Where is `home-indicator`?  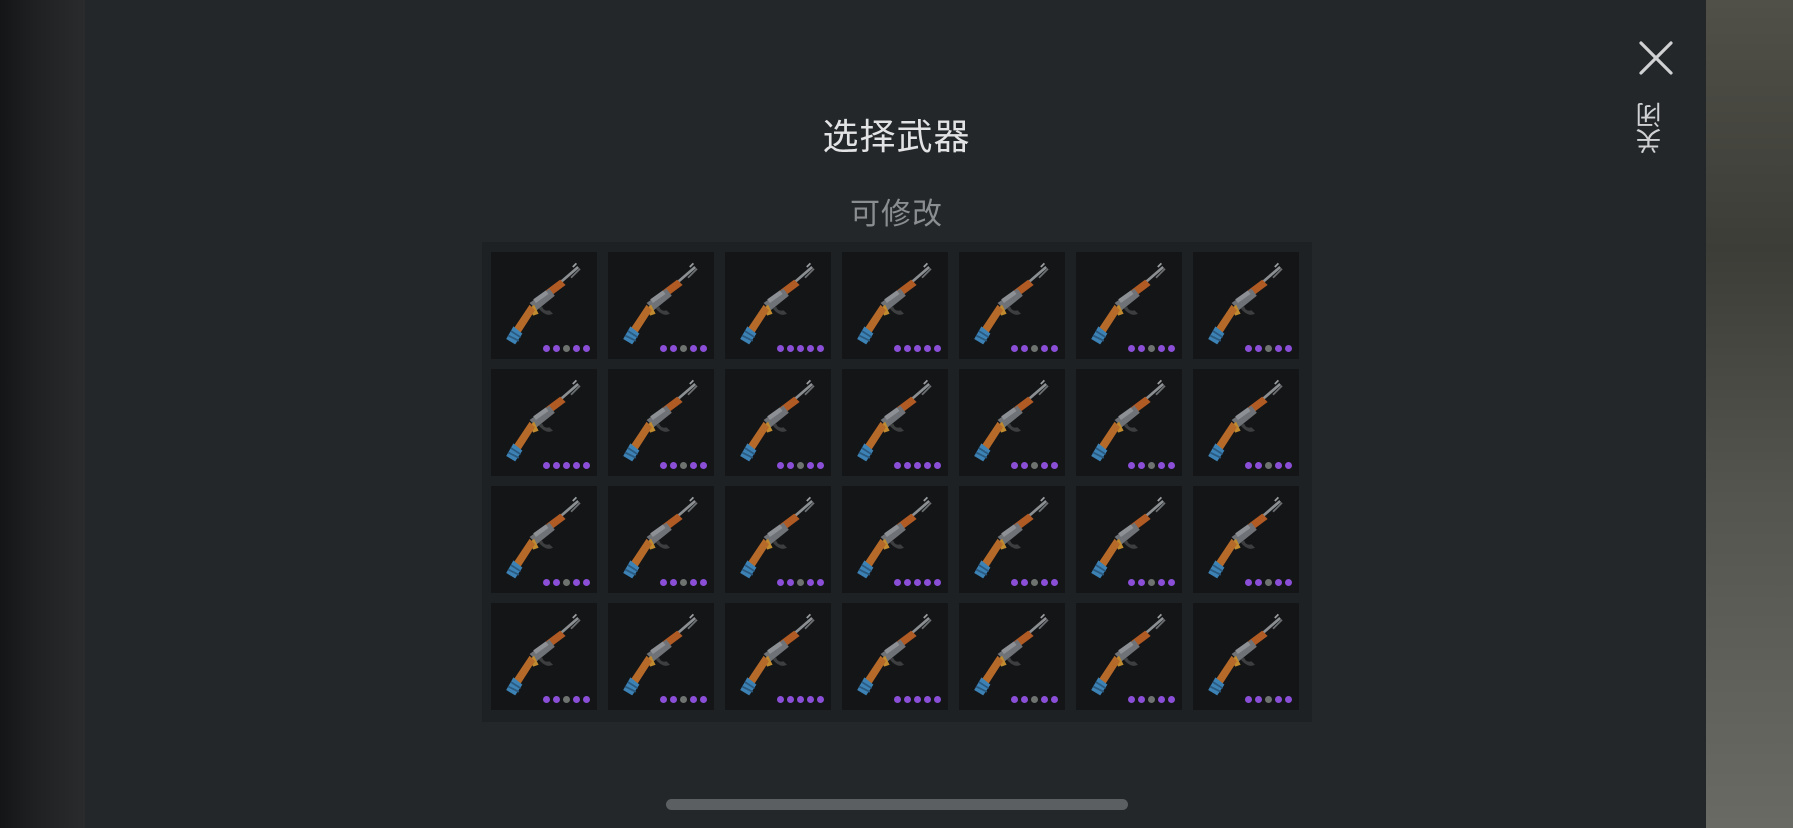
home-indicator is located at coordinates (897, 804).